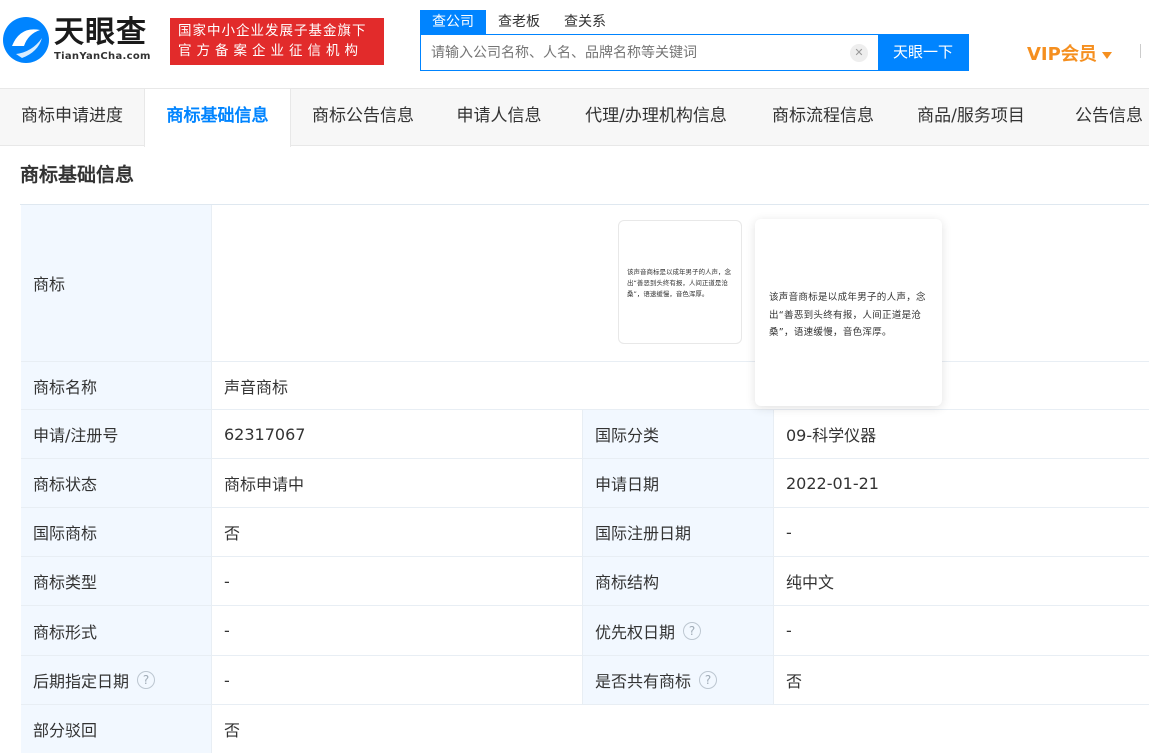 This screenshot has width=1149, height=753. I want to click on field-label: 国际分类, so click(677, 434).